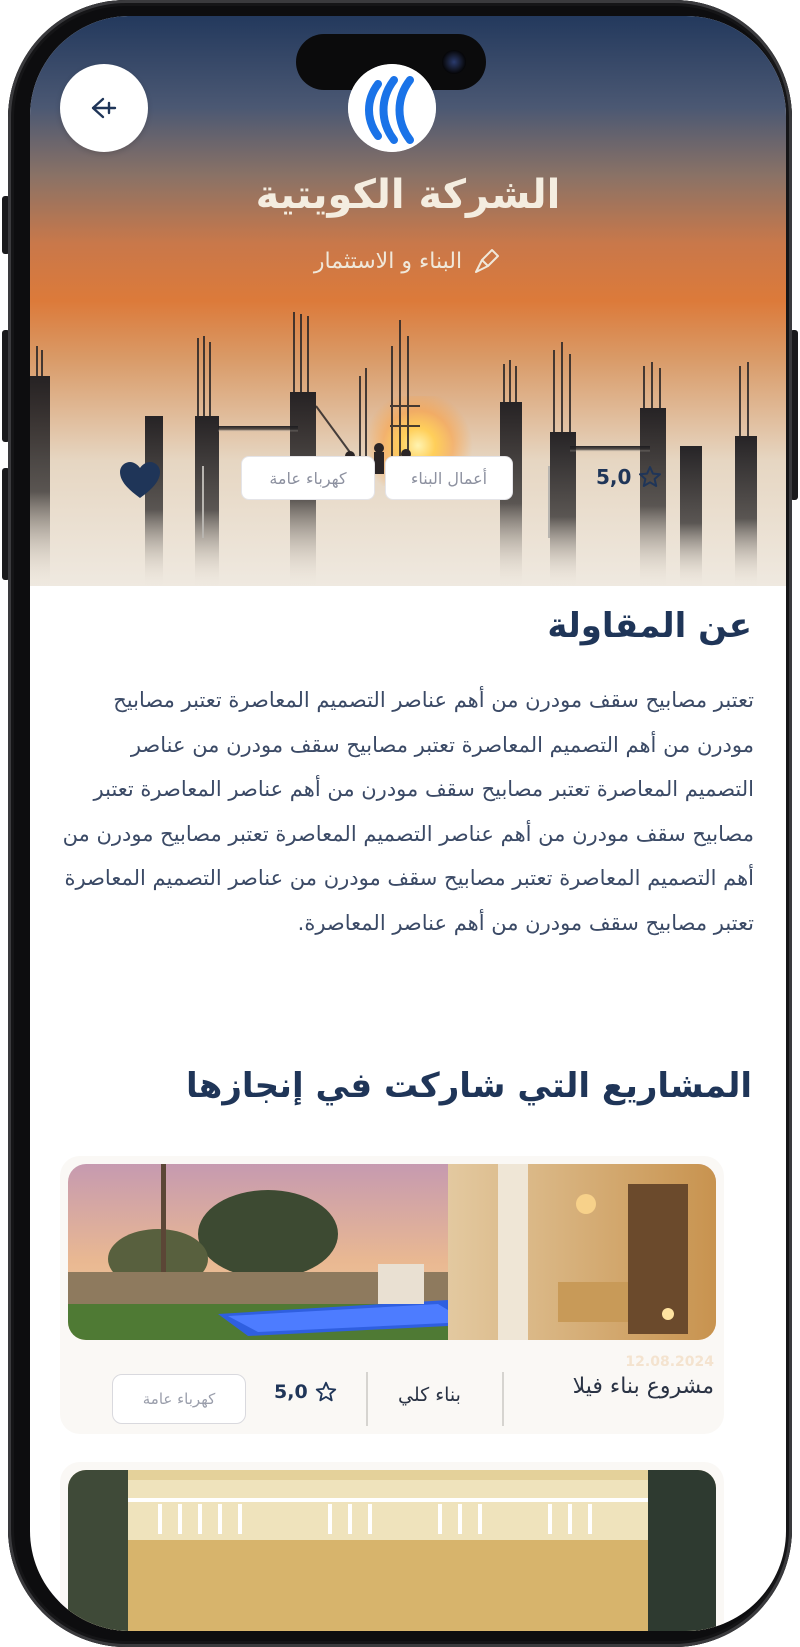 The image size is (800, 1647). Describe the element at coordinates (429, 1395) in the screenshot. I see `project-type: بناء كلي` at that location.